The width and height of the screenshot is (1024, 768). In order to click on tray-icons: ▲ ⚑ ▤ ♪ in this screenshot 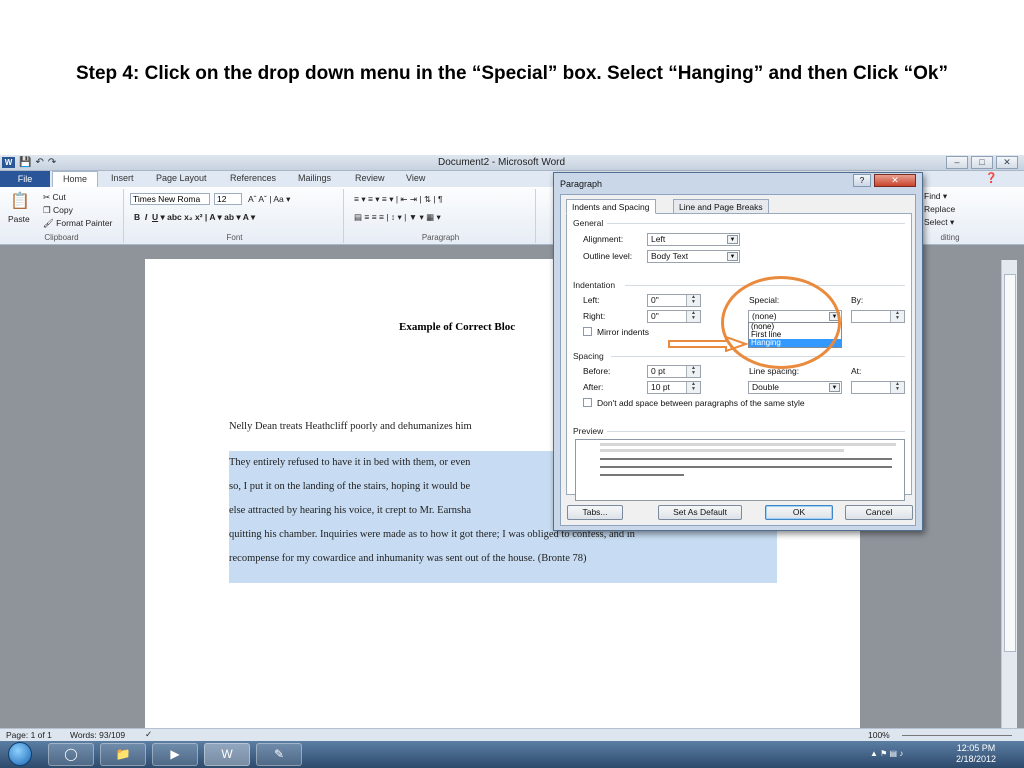, I will do `click(886, 753)`.